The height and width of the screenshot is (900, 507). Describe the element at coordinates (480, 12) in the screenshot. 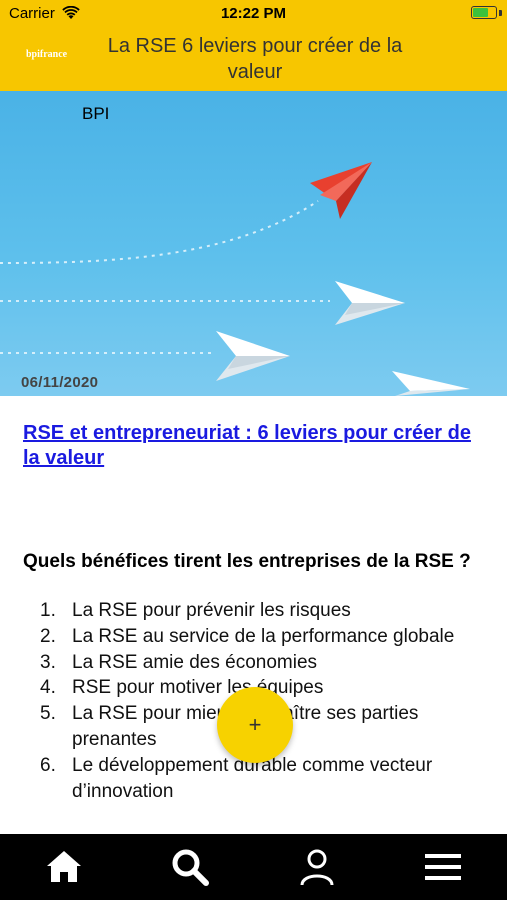

I see `battery-level` at that location.